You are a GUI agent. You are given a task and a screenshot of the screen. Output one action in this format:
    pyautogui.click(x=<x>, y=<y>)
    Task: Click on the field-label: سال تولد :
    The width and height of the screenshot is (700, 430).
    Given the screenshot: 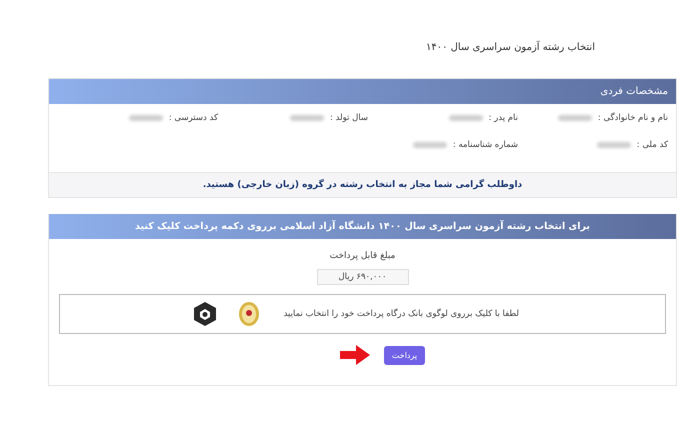 What is the action you would take?
    pyautogui.click(x=349, y=117)
    